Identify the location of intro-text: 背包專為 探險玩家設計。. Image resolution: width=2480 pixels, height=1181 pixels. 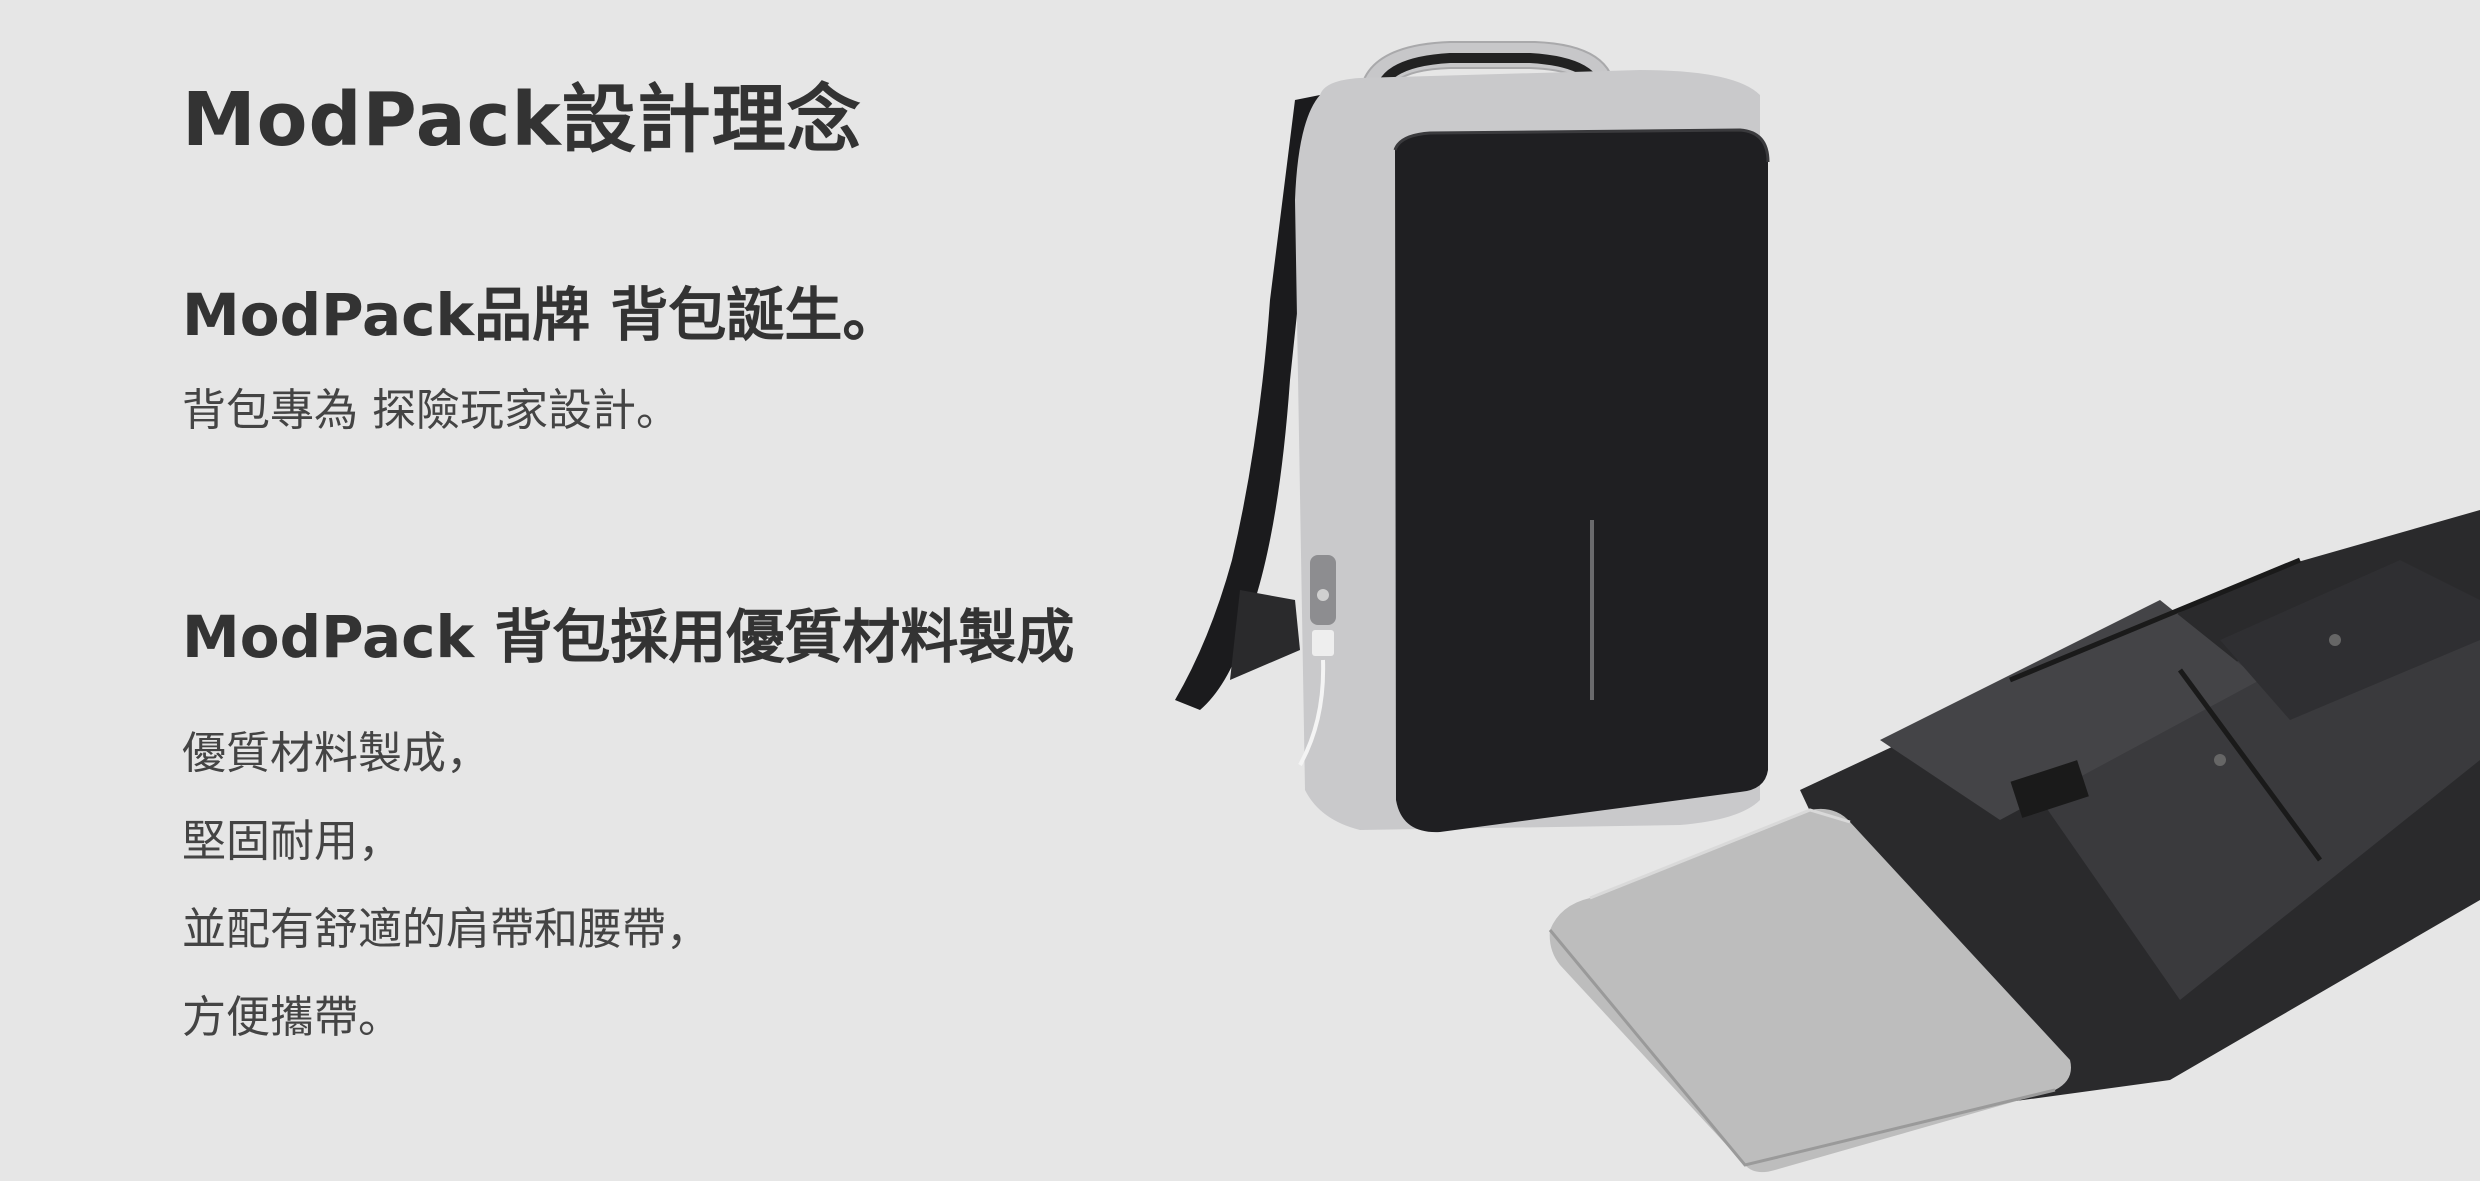
(431, 410).